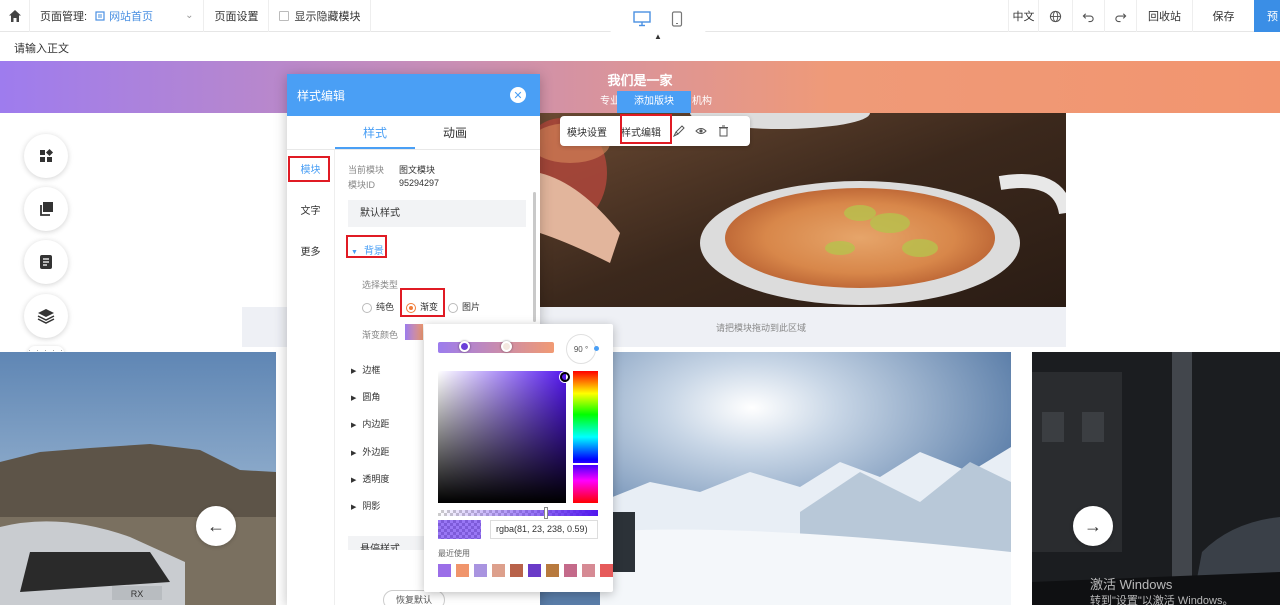 This screenshot has width=1280, height=605. I want to click on carousel-next-button: →, so click(1093, 526).